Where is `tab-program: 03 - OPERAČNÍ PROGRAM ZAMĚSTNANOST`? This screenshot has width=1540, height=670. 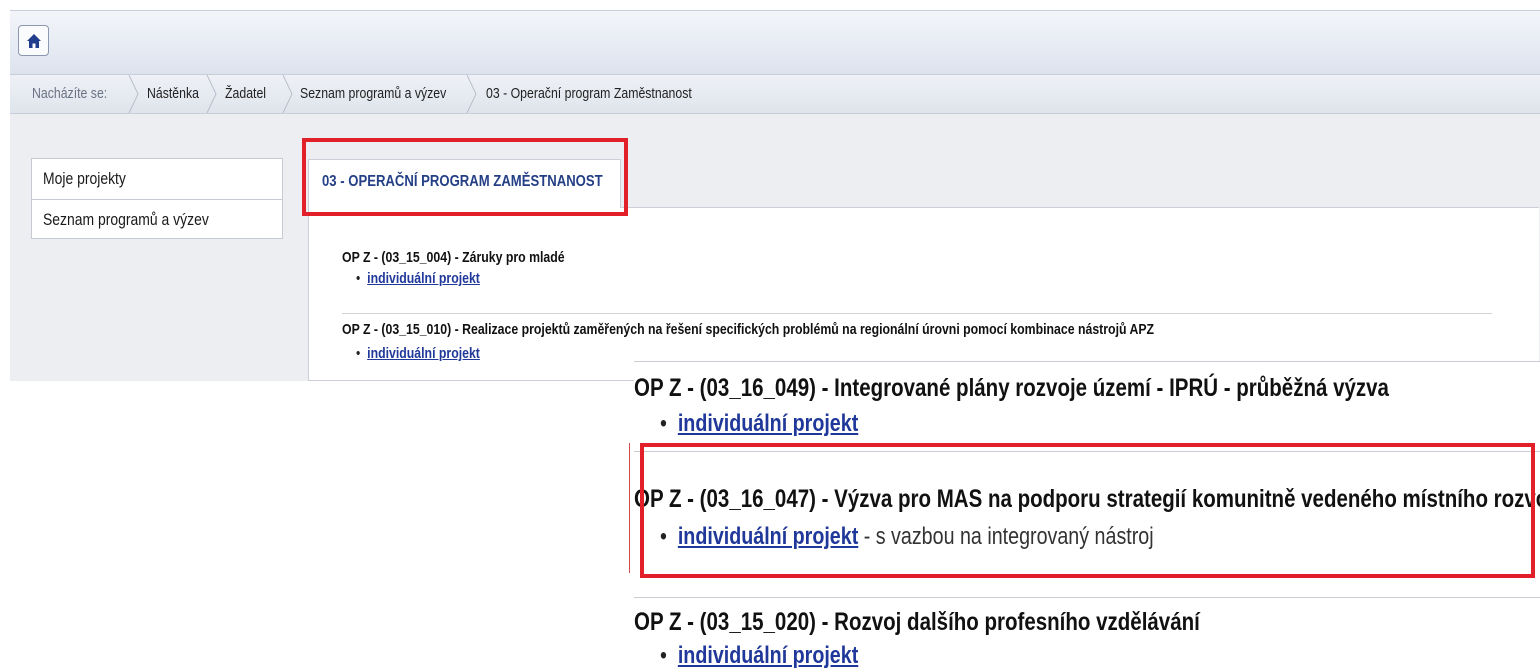
tab-program: 03 - OPERAČNÍ PROGRAM ZAMĚSTNANOST is located at coordinates (464, 183).